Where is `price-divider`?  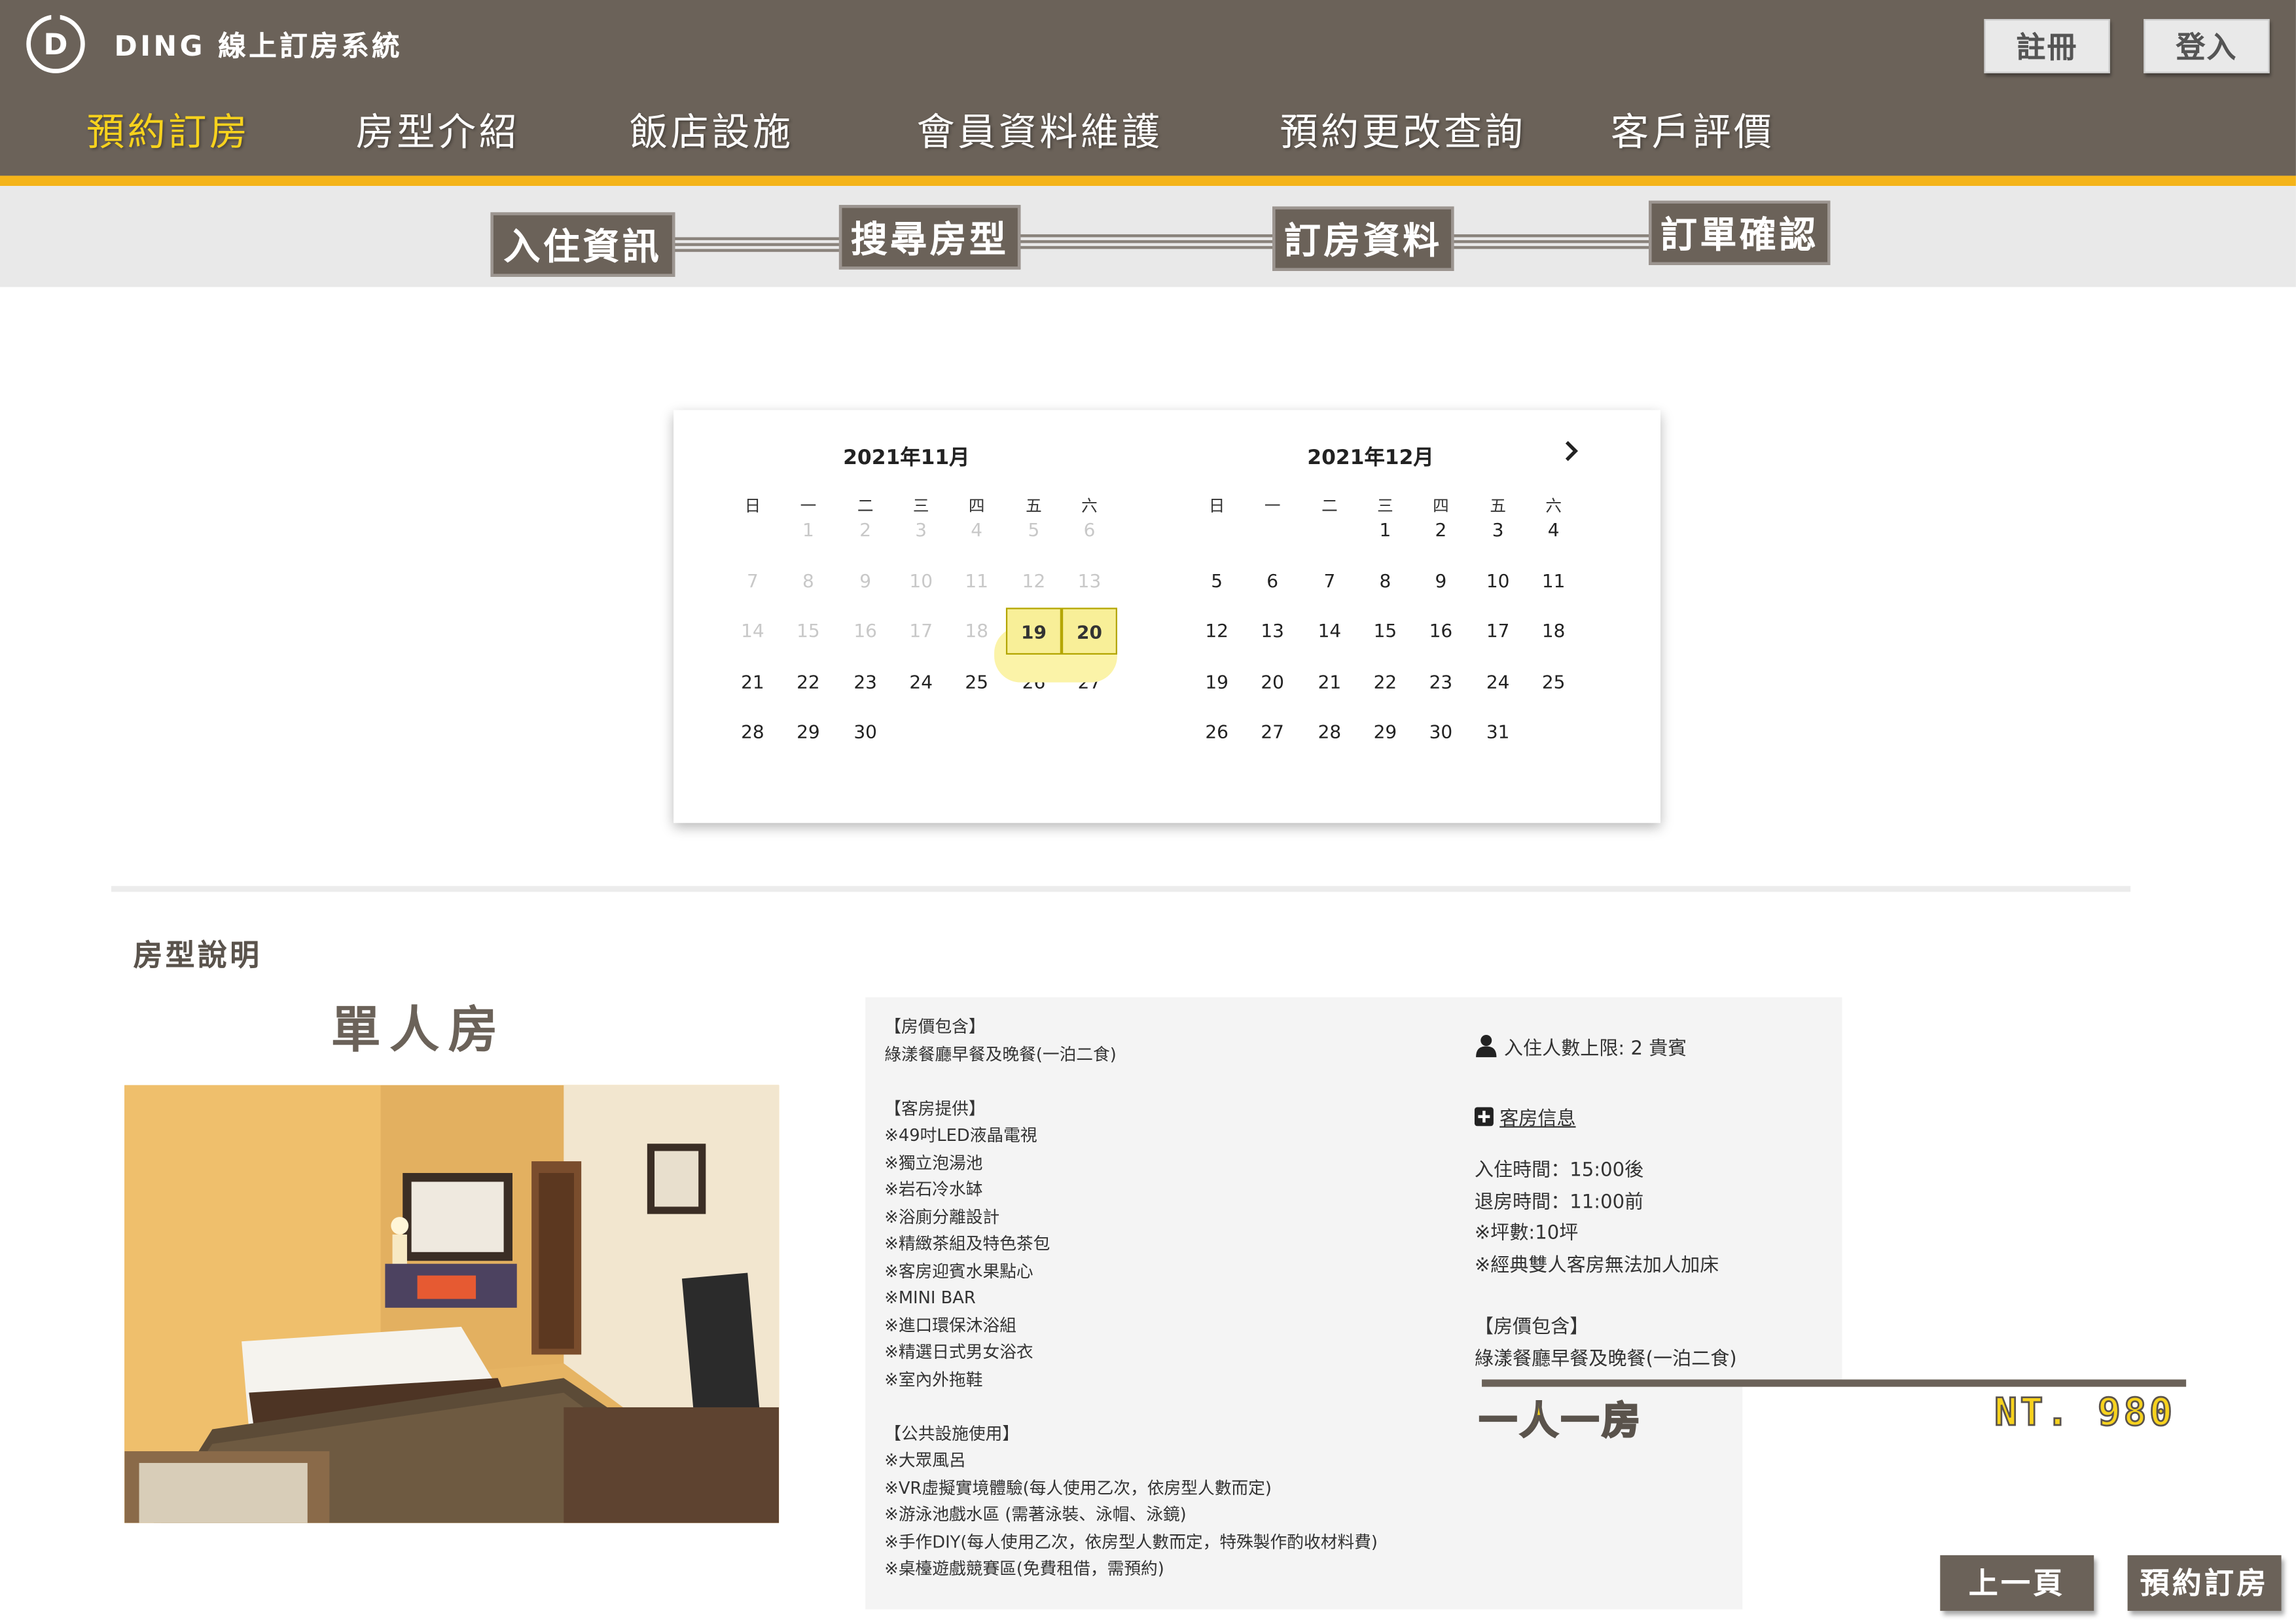
price-divider is located at coordinates (1834, 1383).